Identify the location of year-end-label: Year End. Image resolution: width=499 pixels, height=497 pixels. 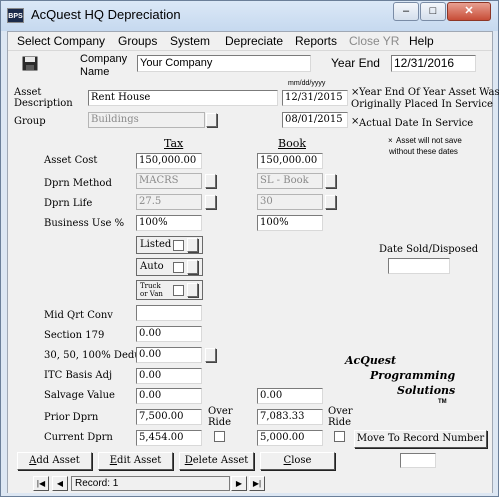
(355, 63).